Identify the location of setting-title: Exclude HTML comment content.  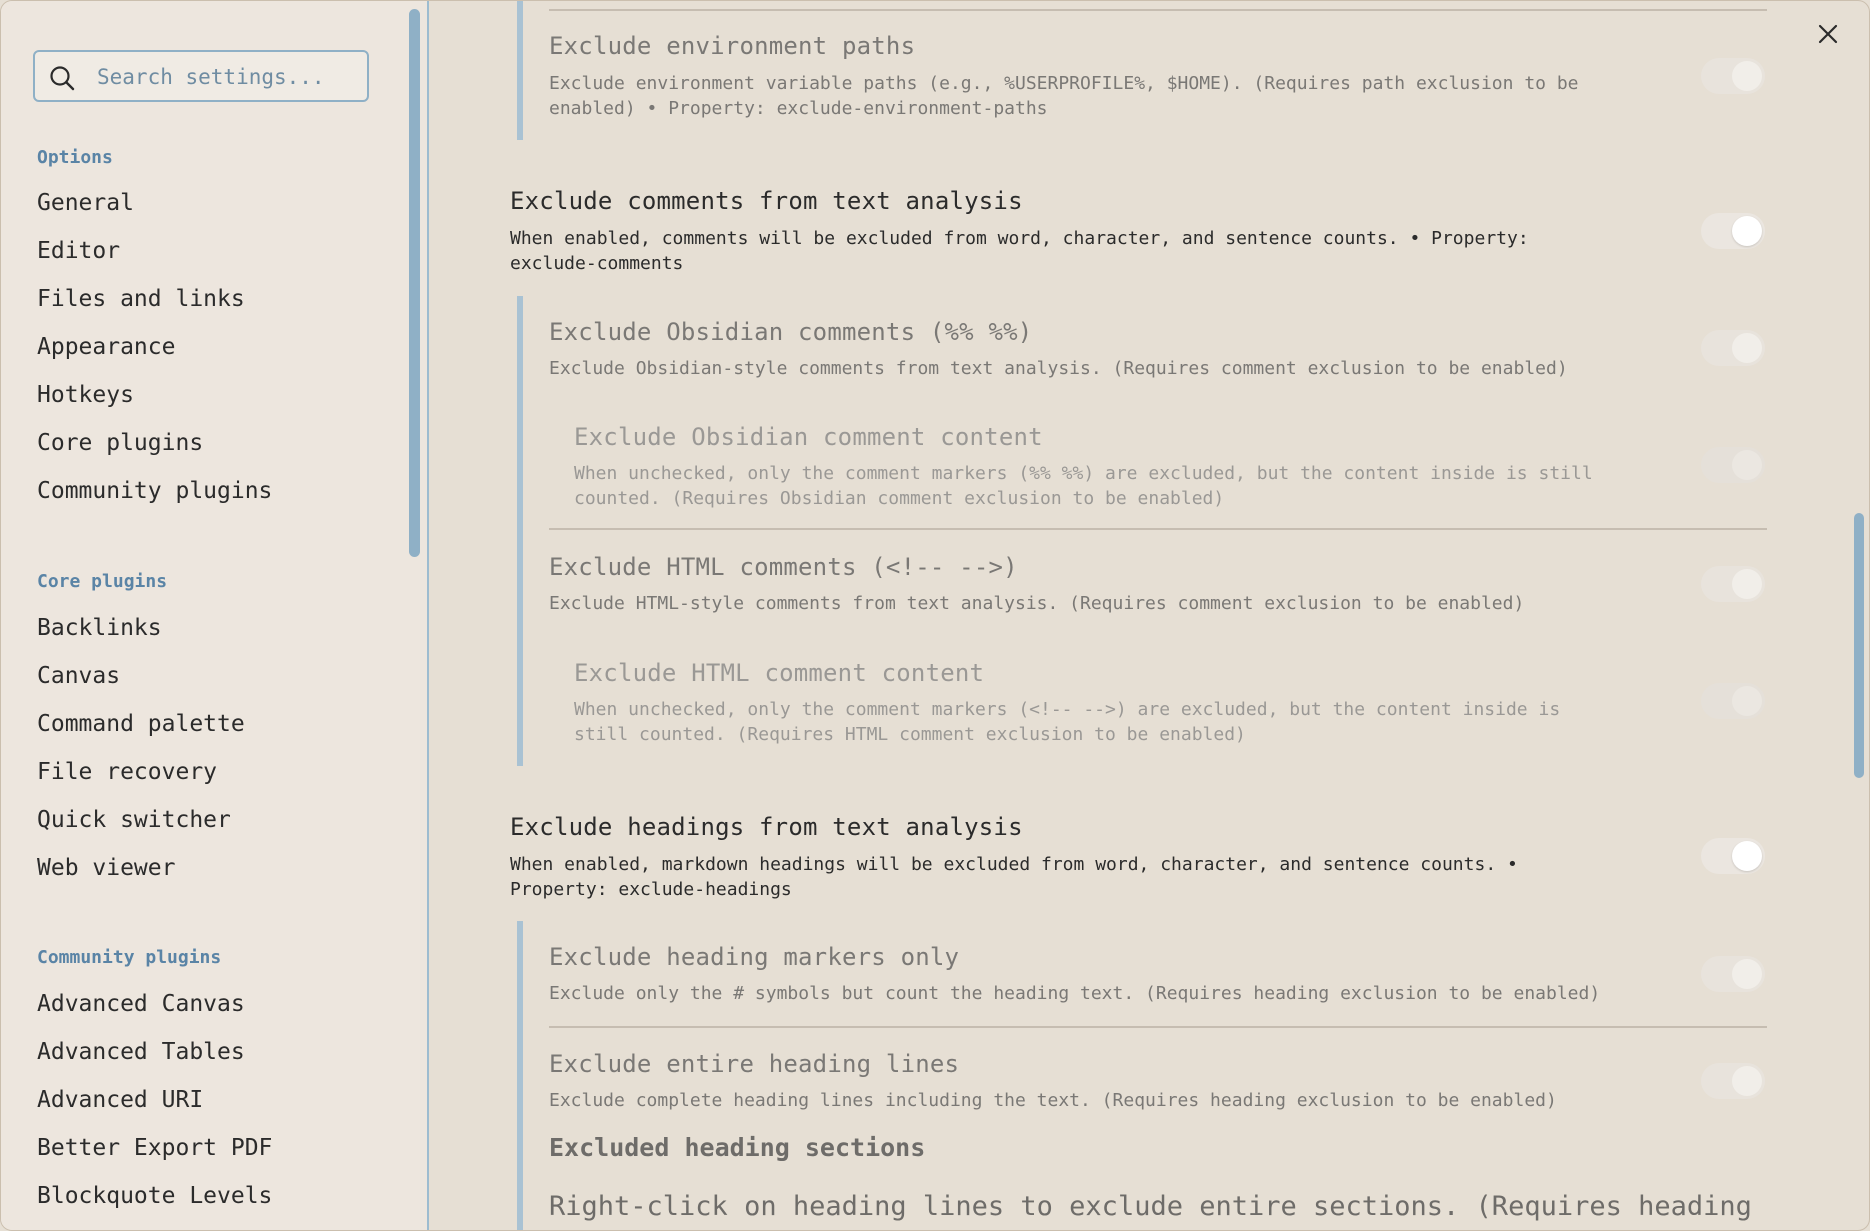
(779, 673).